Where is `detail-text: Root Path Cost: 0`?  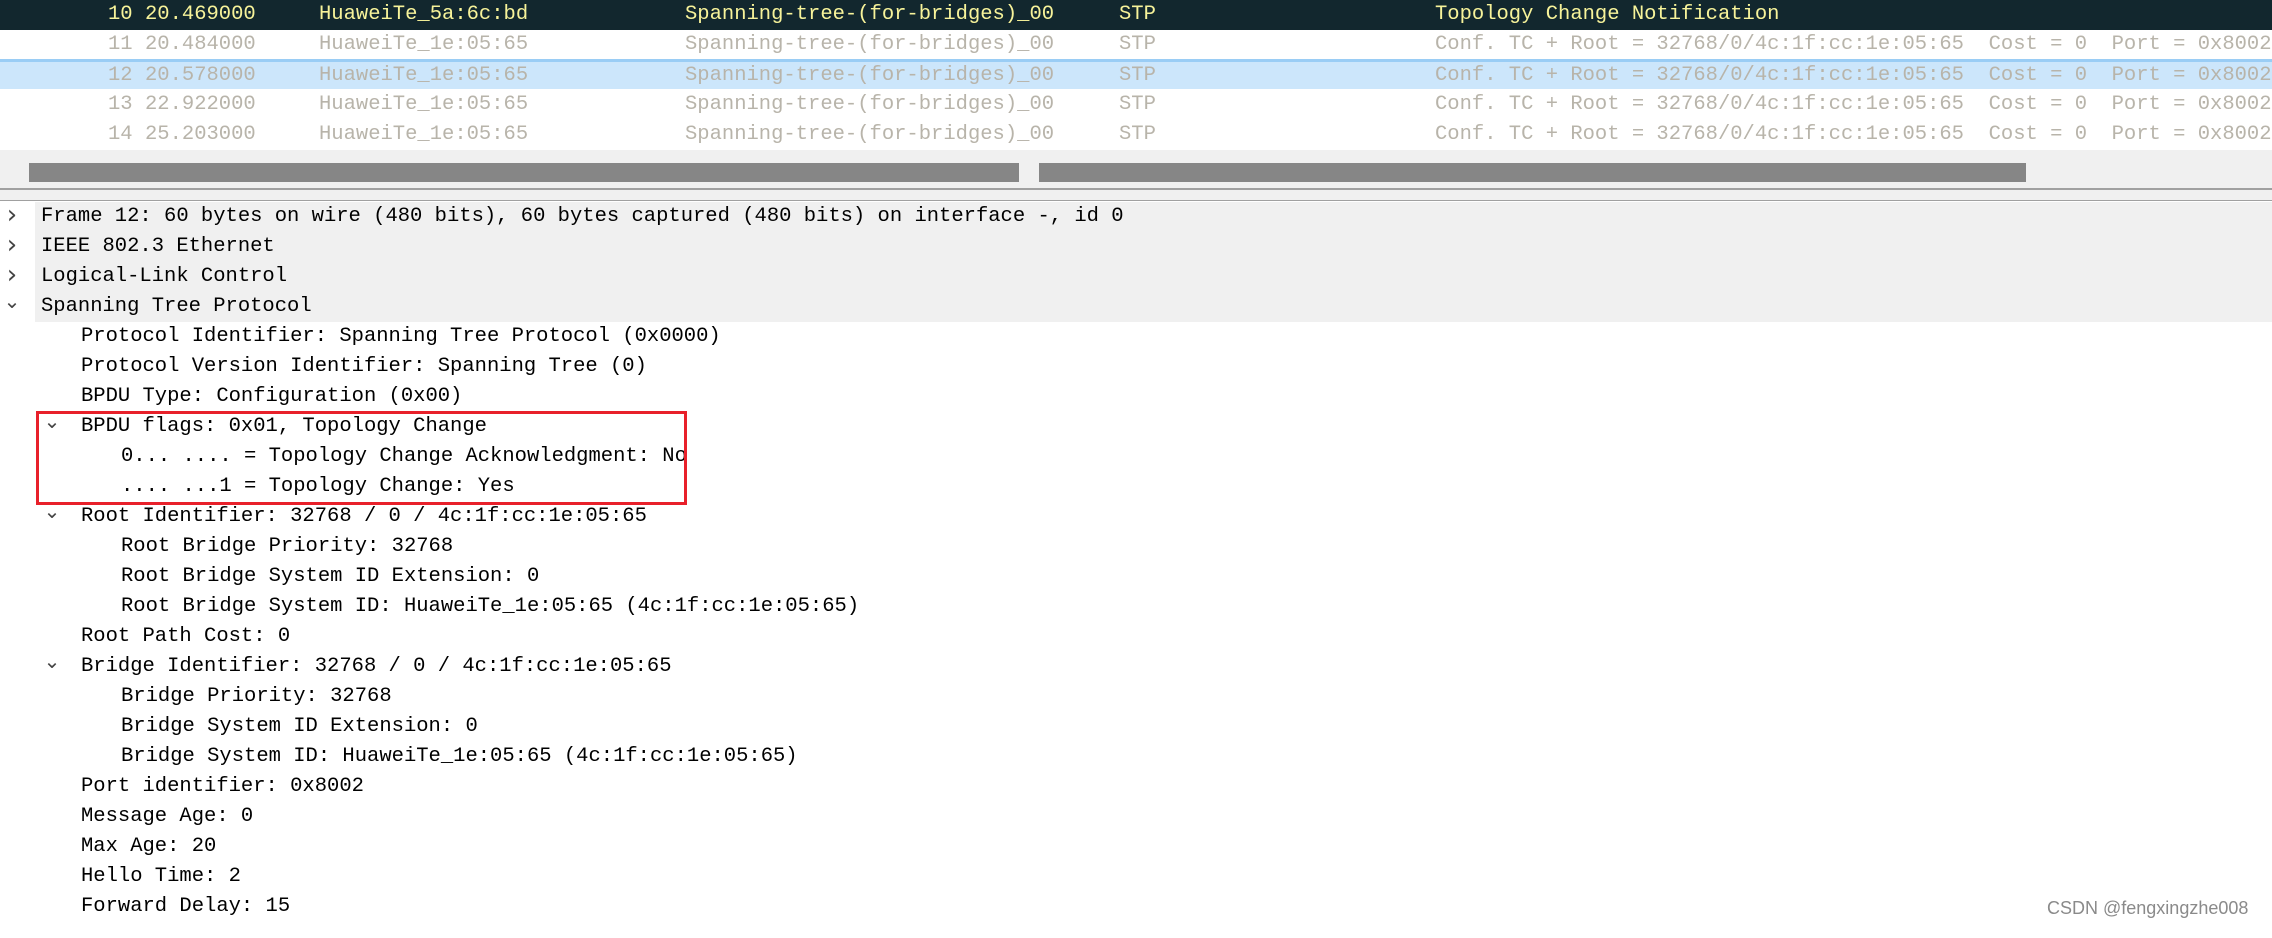
detail-text: Root Path Cost: 0 is located at coordinates (186, 636).